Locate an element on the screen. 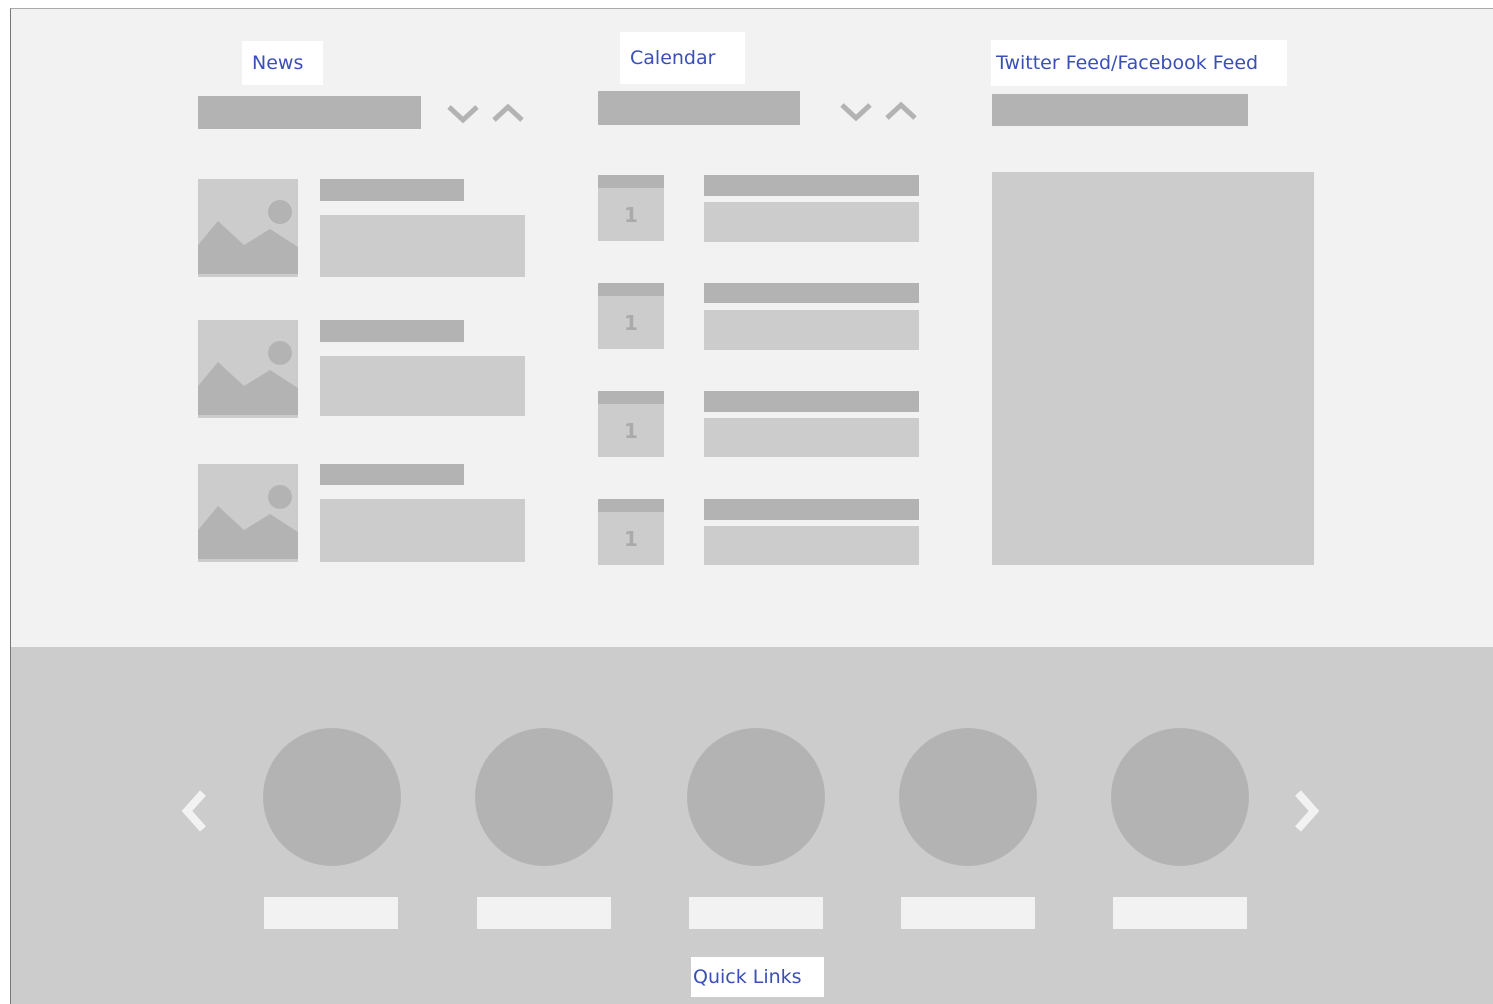 This screenshot has height=1004, width=1493. calendar-heading: Calendar is located at coordinates (682, 58).